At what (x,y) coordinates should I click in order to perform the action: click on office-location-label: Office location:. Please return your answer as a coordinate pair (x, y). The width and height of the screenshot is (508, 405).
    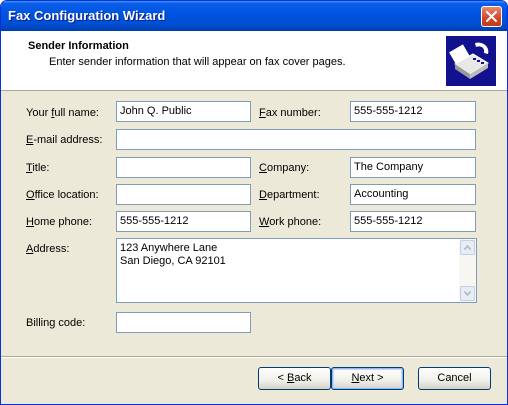
    Looking at the image, I should click on (62, 195).